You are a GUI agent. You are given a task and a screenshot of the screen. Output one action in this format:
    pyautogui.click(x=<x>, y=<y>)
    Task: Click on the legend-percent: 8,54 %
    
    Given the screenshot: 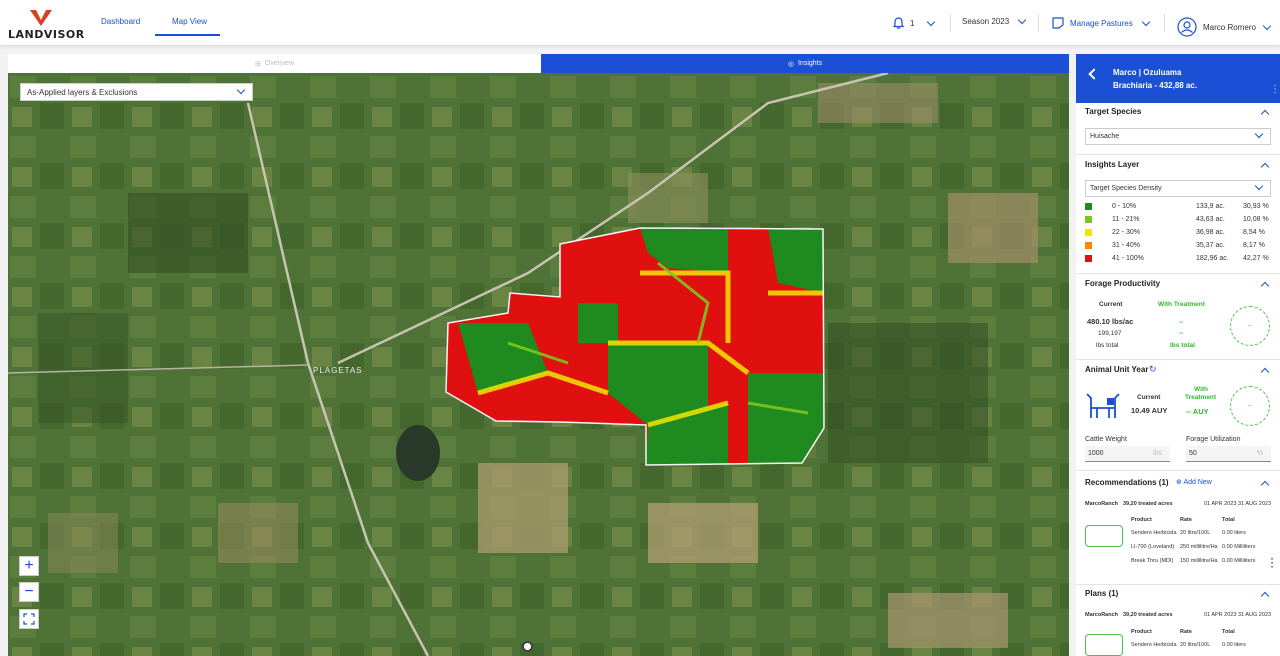 What is the action you would take?
    pyautogui.click(x=1254, y=232)
    